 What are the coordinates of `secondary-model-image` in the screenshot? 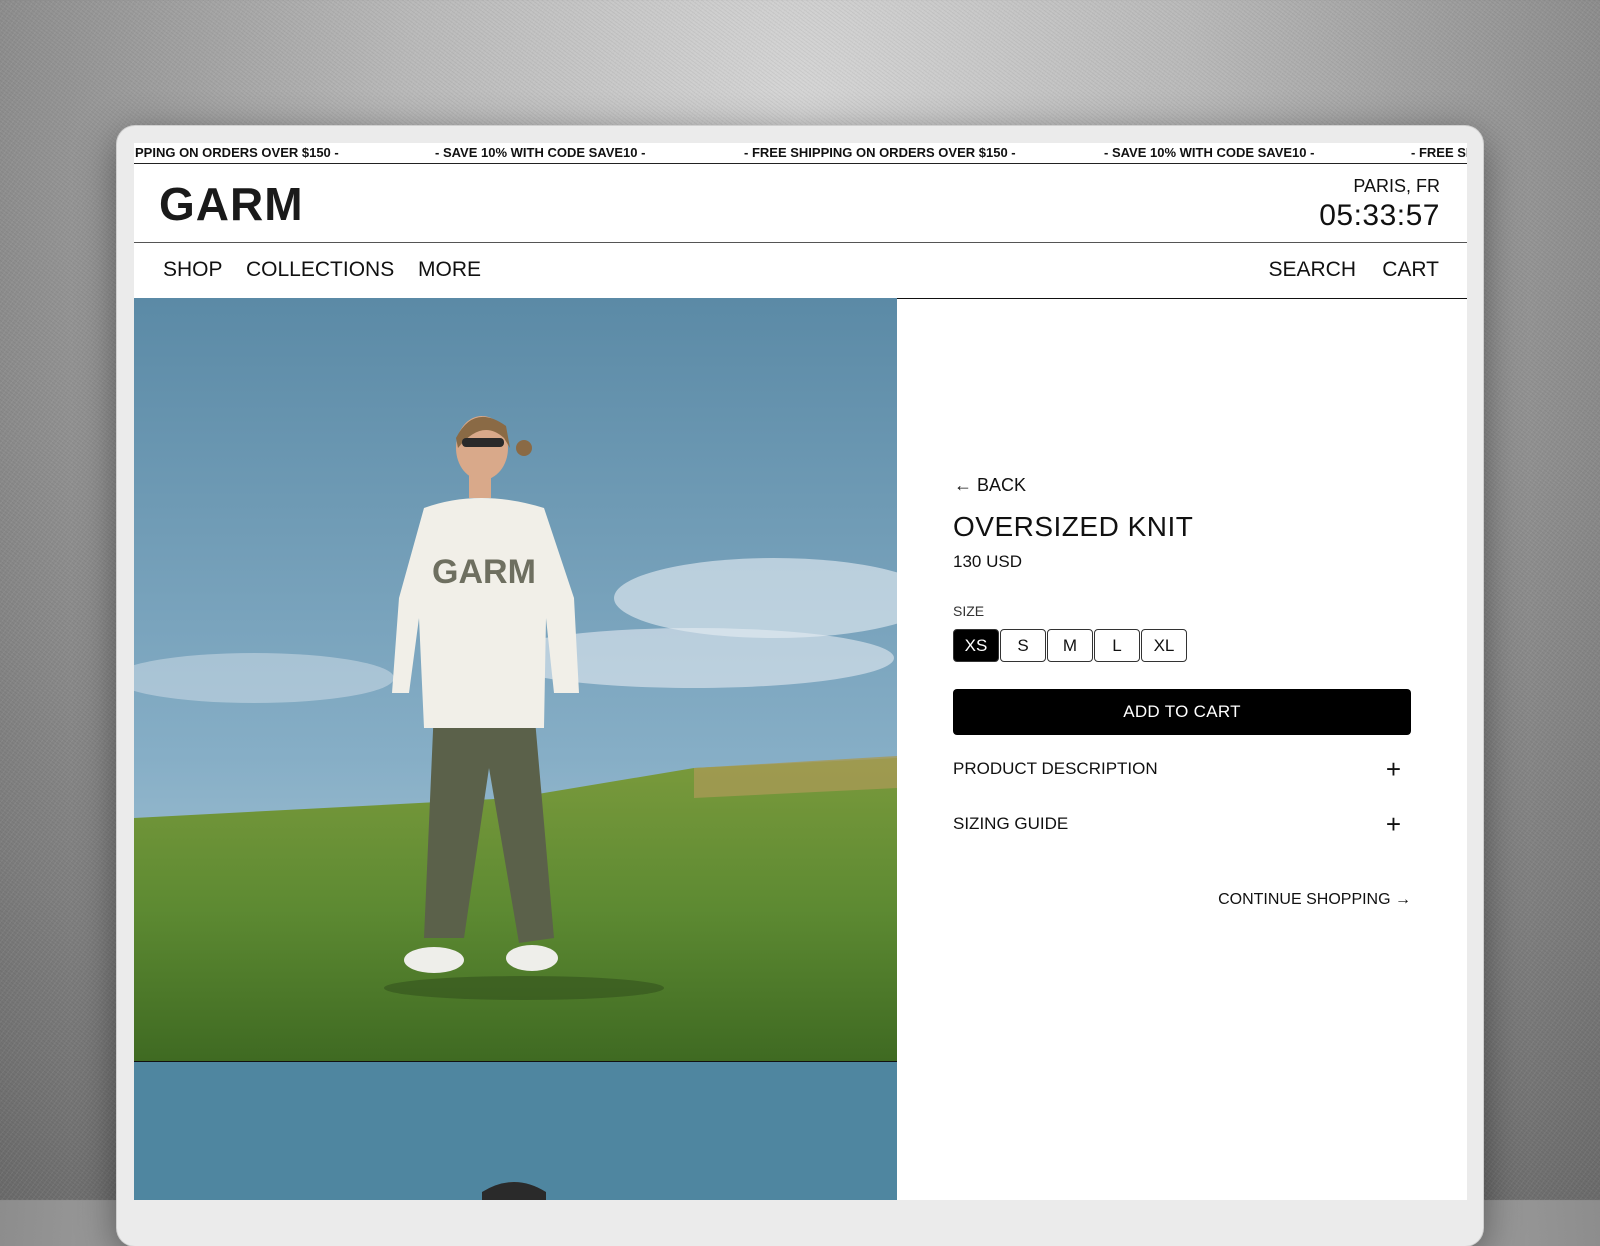 It's located at (515, 1131).